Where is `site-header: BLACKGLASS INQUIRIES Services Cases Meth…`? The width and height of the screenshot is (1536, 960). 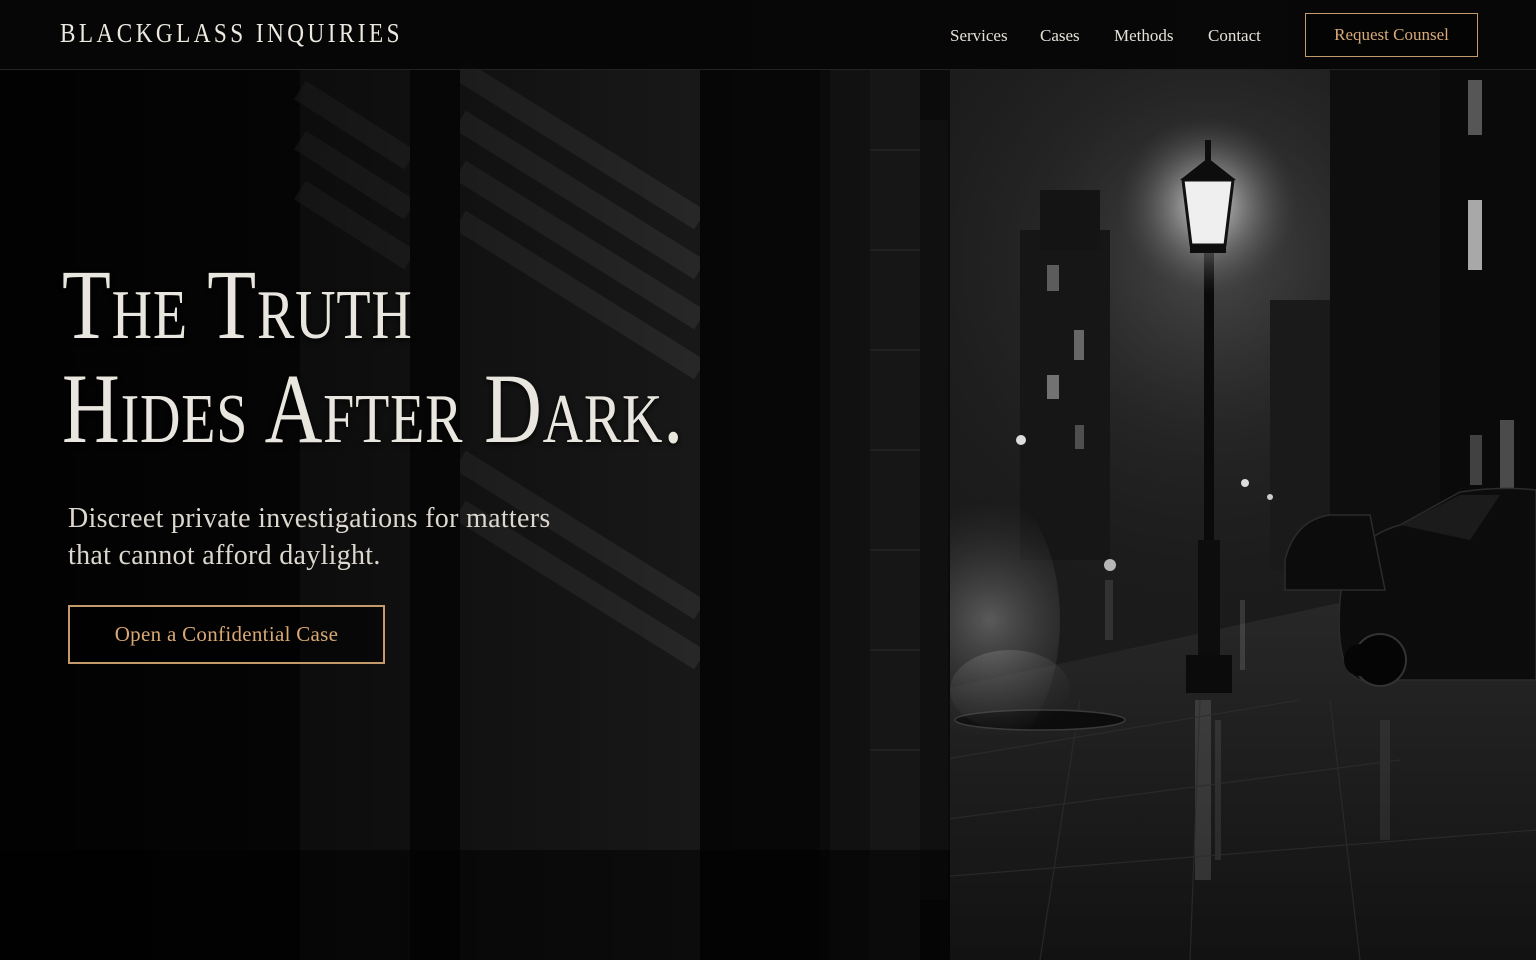
site-header: BLACKGLASS INQUIRIES Services Cases Meth… is located at coordinates (768, 35).